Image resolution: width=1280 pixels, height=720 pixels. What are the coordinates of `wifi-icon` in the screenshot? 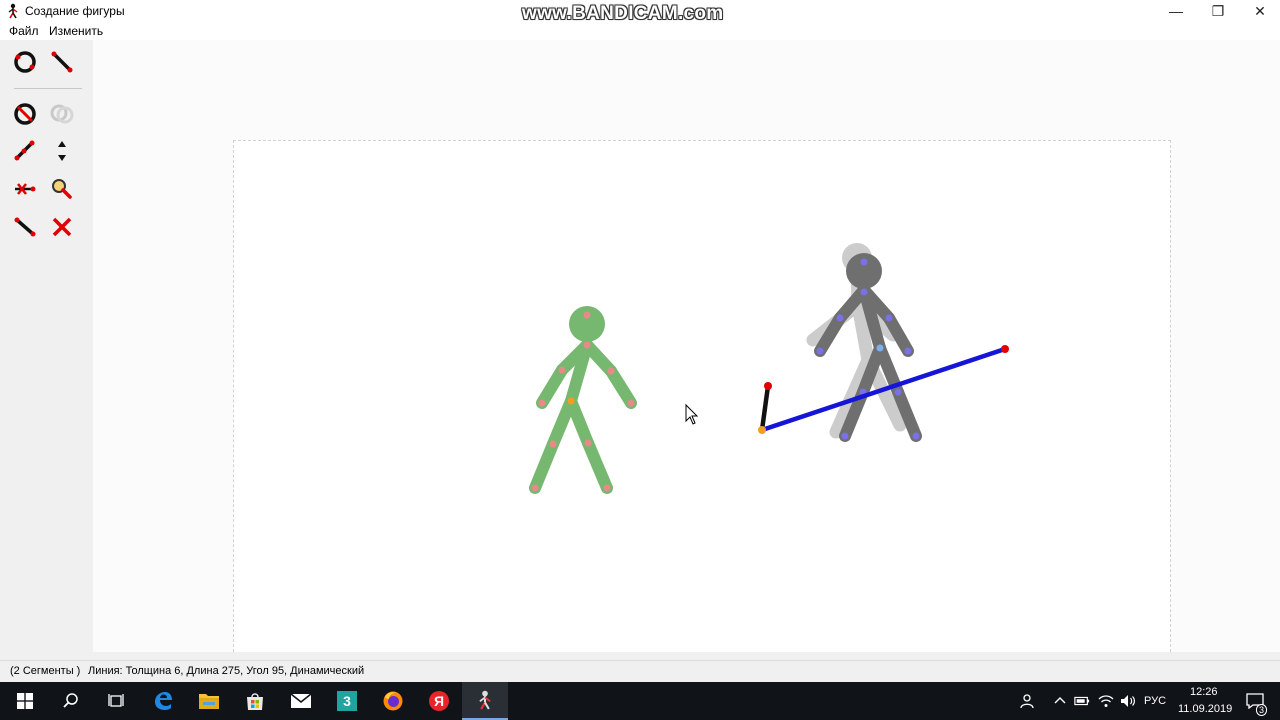 It's located at (1106, 701).